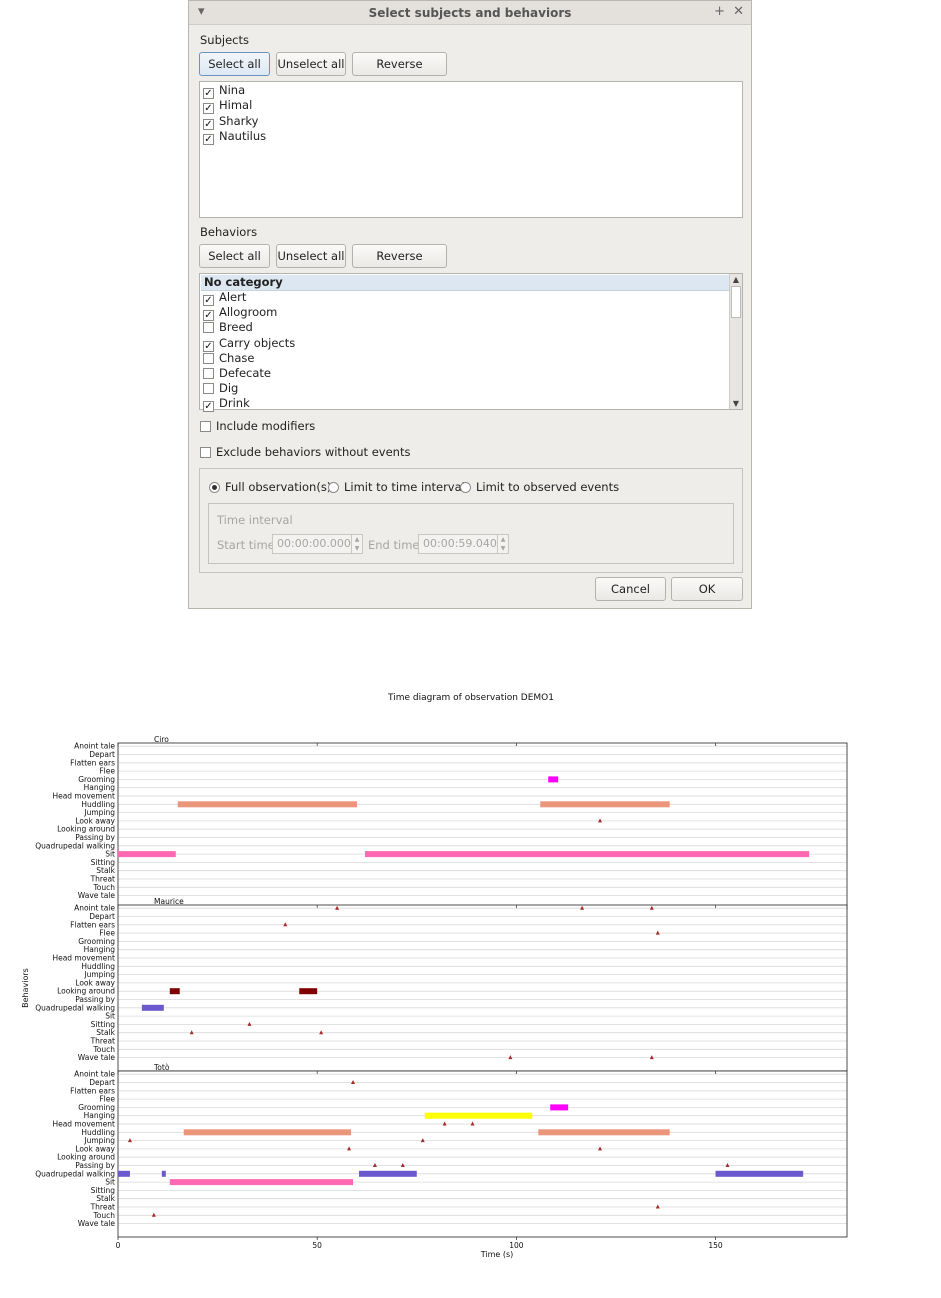  Describe the element at coordinates (237, 373) in the screenshot. I see `behavior-list-item: Defecate` at that location.